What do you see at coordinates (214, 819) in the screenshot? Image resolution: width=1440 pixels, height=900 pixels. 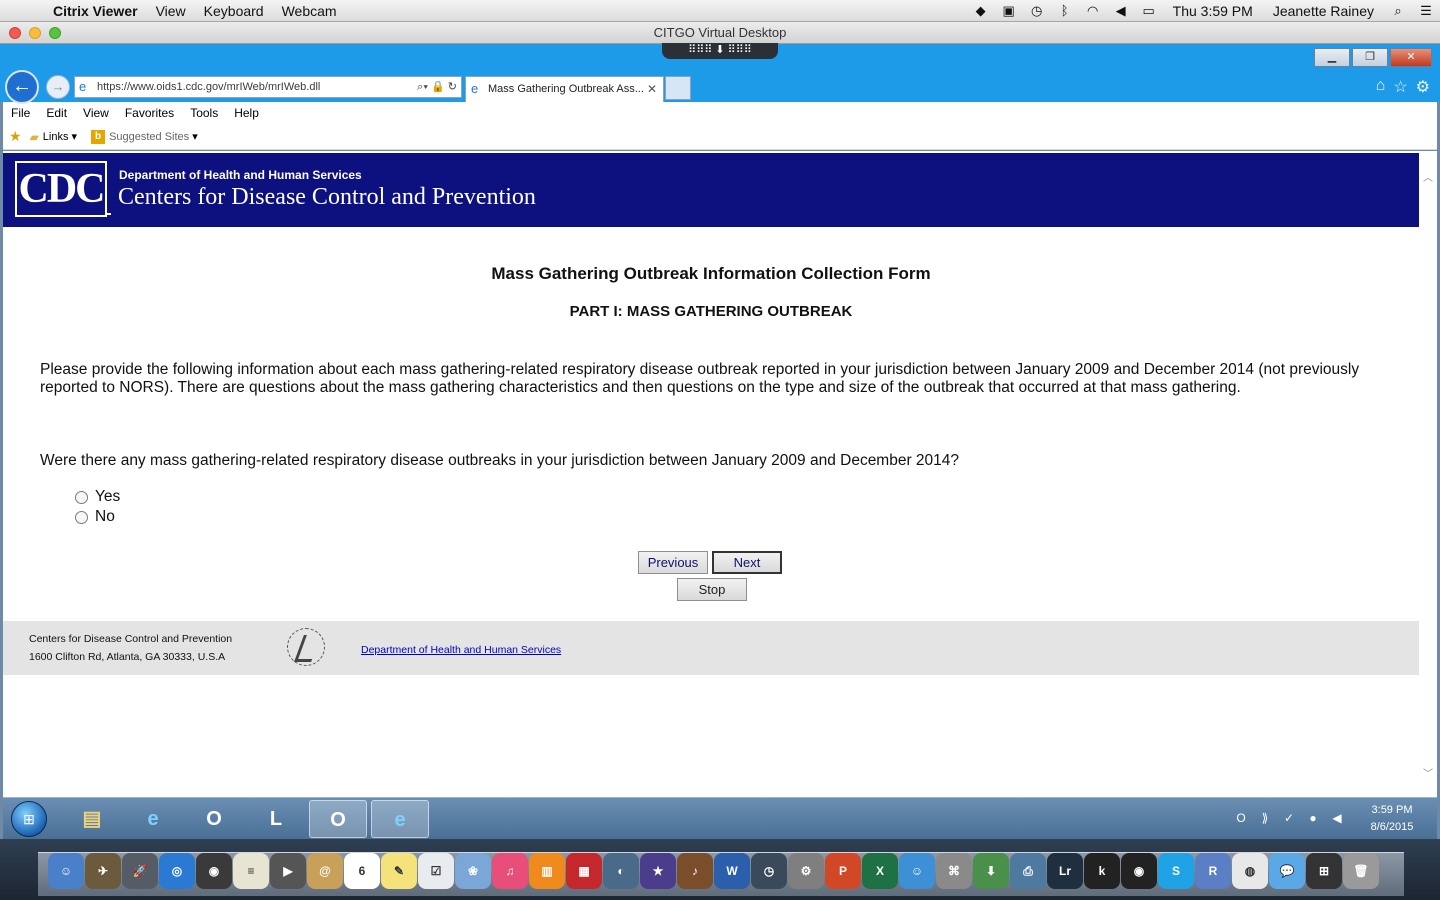 I see `outlook-icon: O` at bounding box center [214, 819].